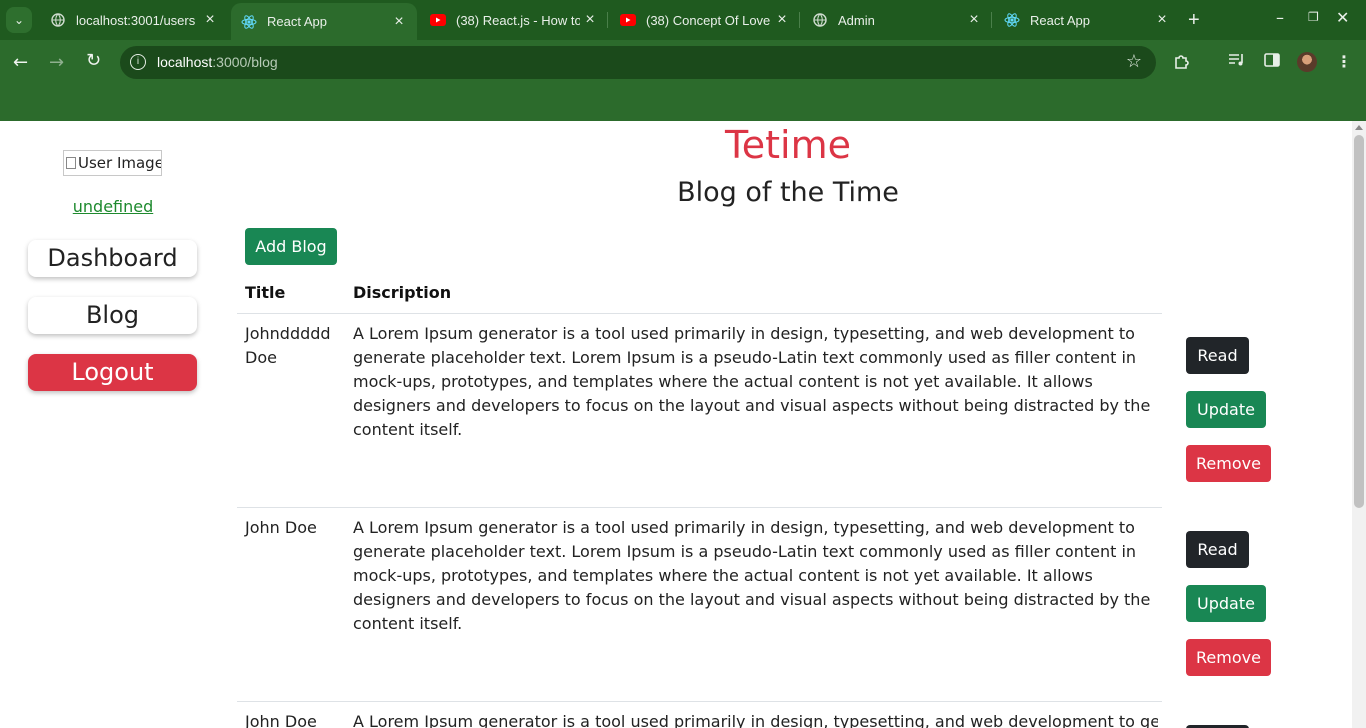 Image resolution: width=1366 pixels, height=728 pixels. Describe the element at coordinates (288, 345) in the screenshot. I see `table-cell-title: Johnddddd Doe` at that location.